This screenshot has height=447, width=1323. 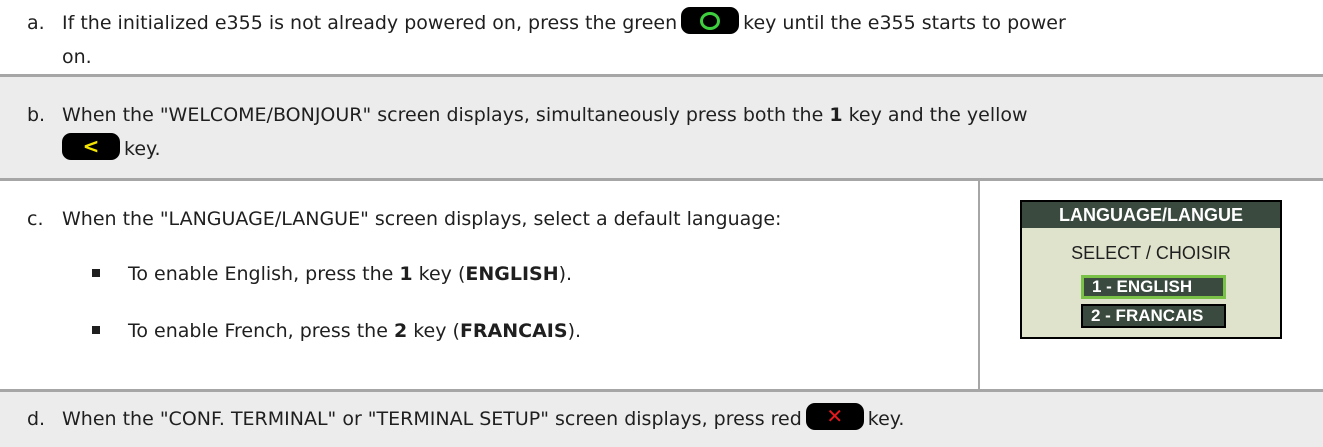 I want to click on close-icon: ✕, so click(x=835, y=416).